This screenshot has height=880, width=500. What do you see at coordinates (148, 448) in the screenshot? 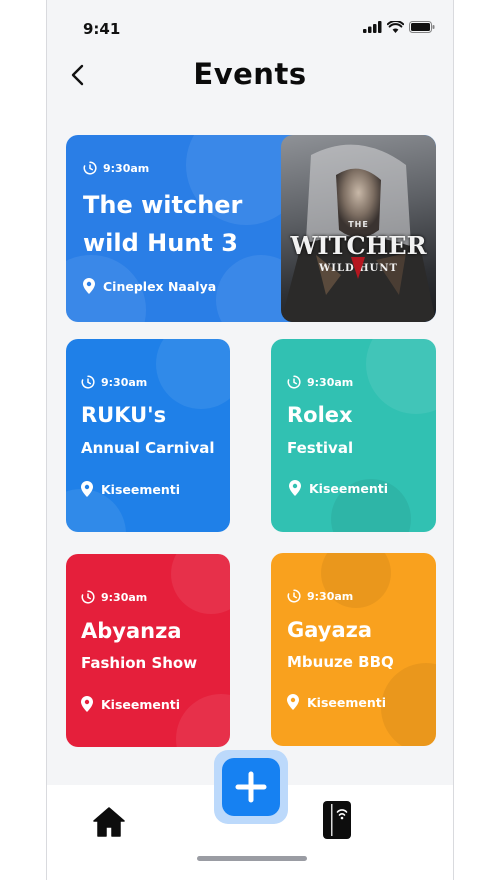
I see `event-subtitle: Annual Carnival` at bounding box center [148, 448].